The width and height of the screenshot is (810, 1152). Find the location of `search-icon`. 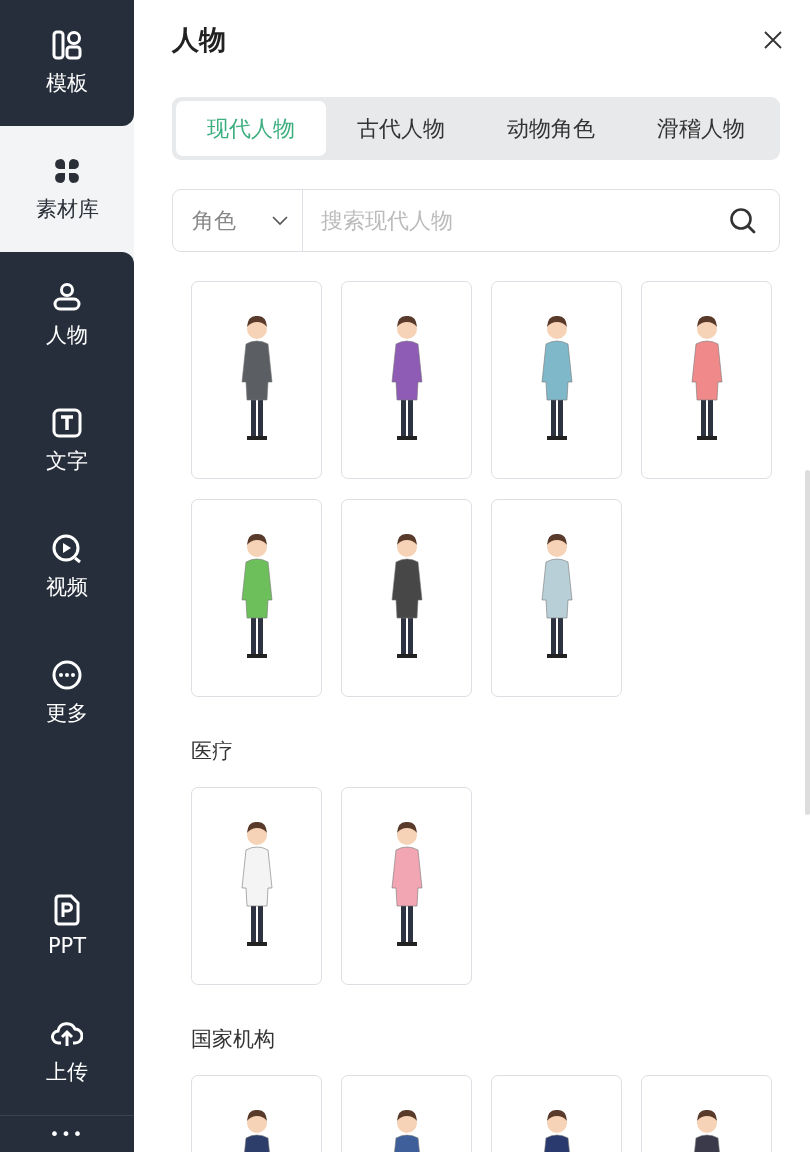

search-icon is located at coordinates (743, 220).